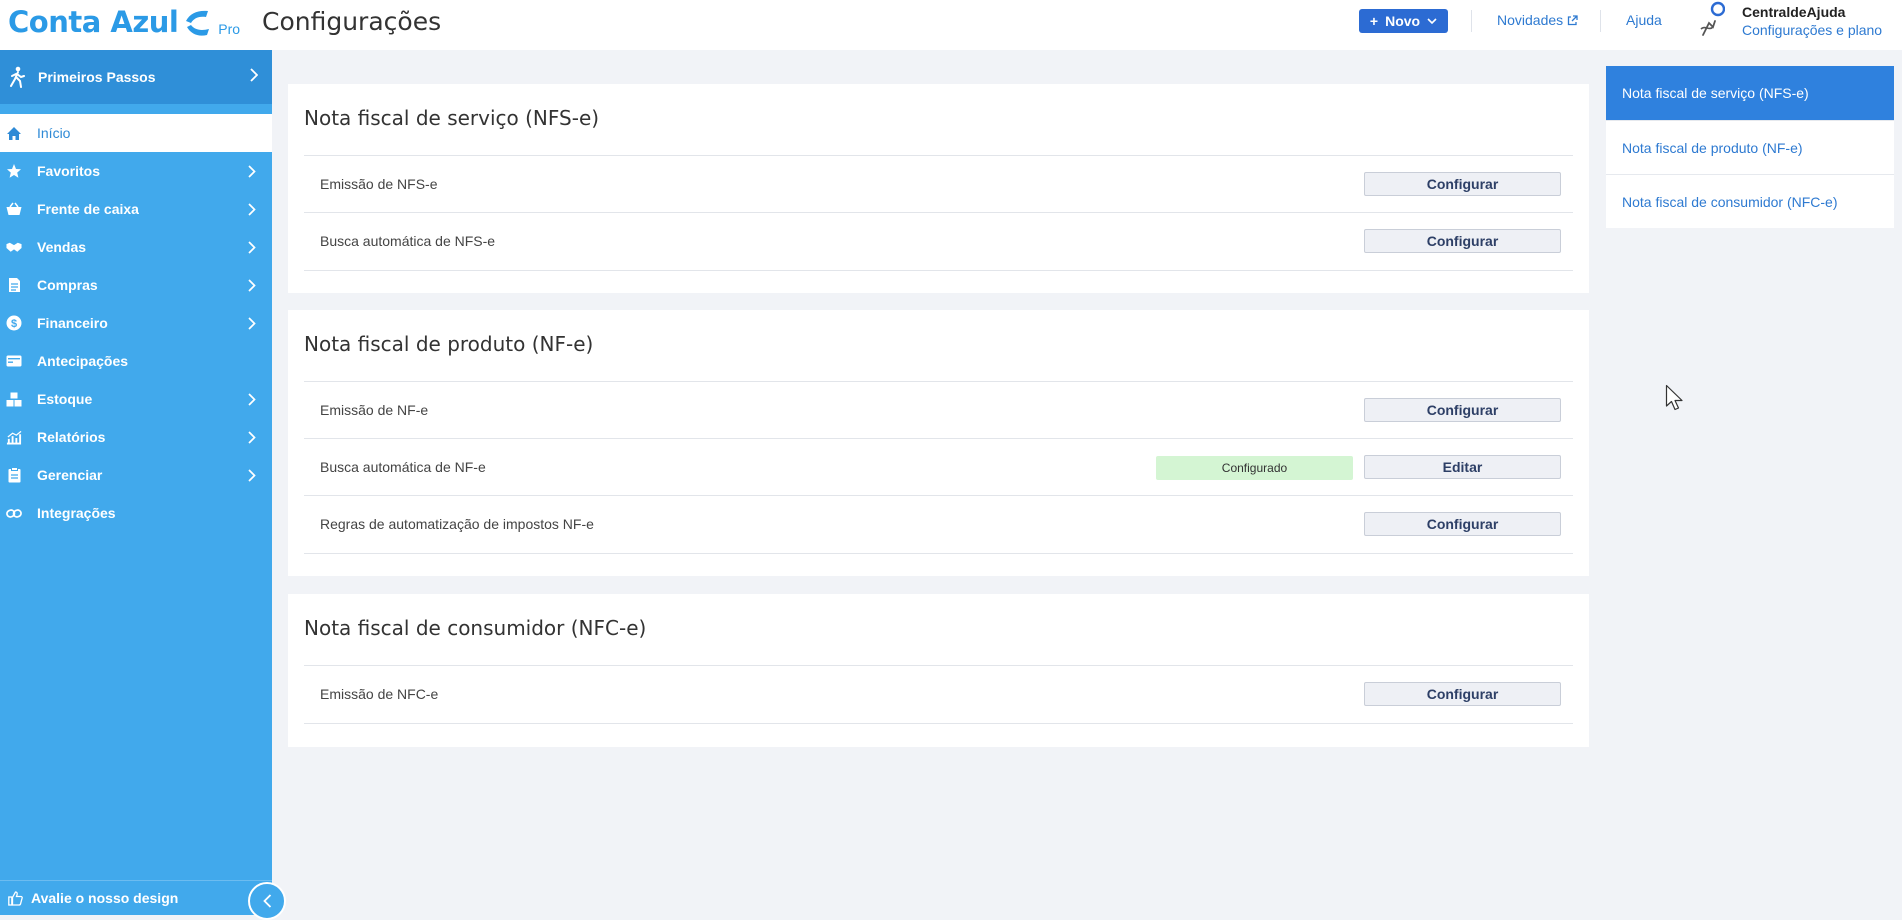  I want to click on row-label: Emissão de NFS-e, so click(379, 184).